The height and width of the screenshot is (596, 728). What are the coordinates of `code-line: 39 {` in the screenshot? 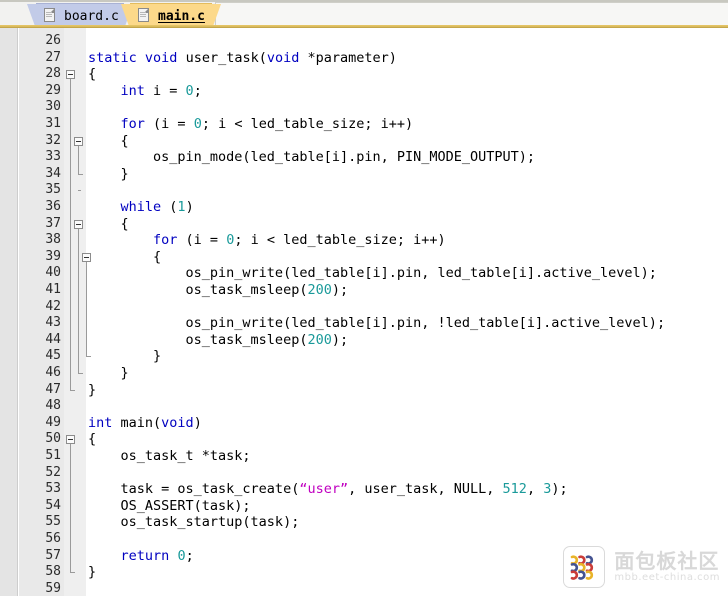 It's located at (364, 257).